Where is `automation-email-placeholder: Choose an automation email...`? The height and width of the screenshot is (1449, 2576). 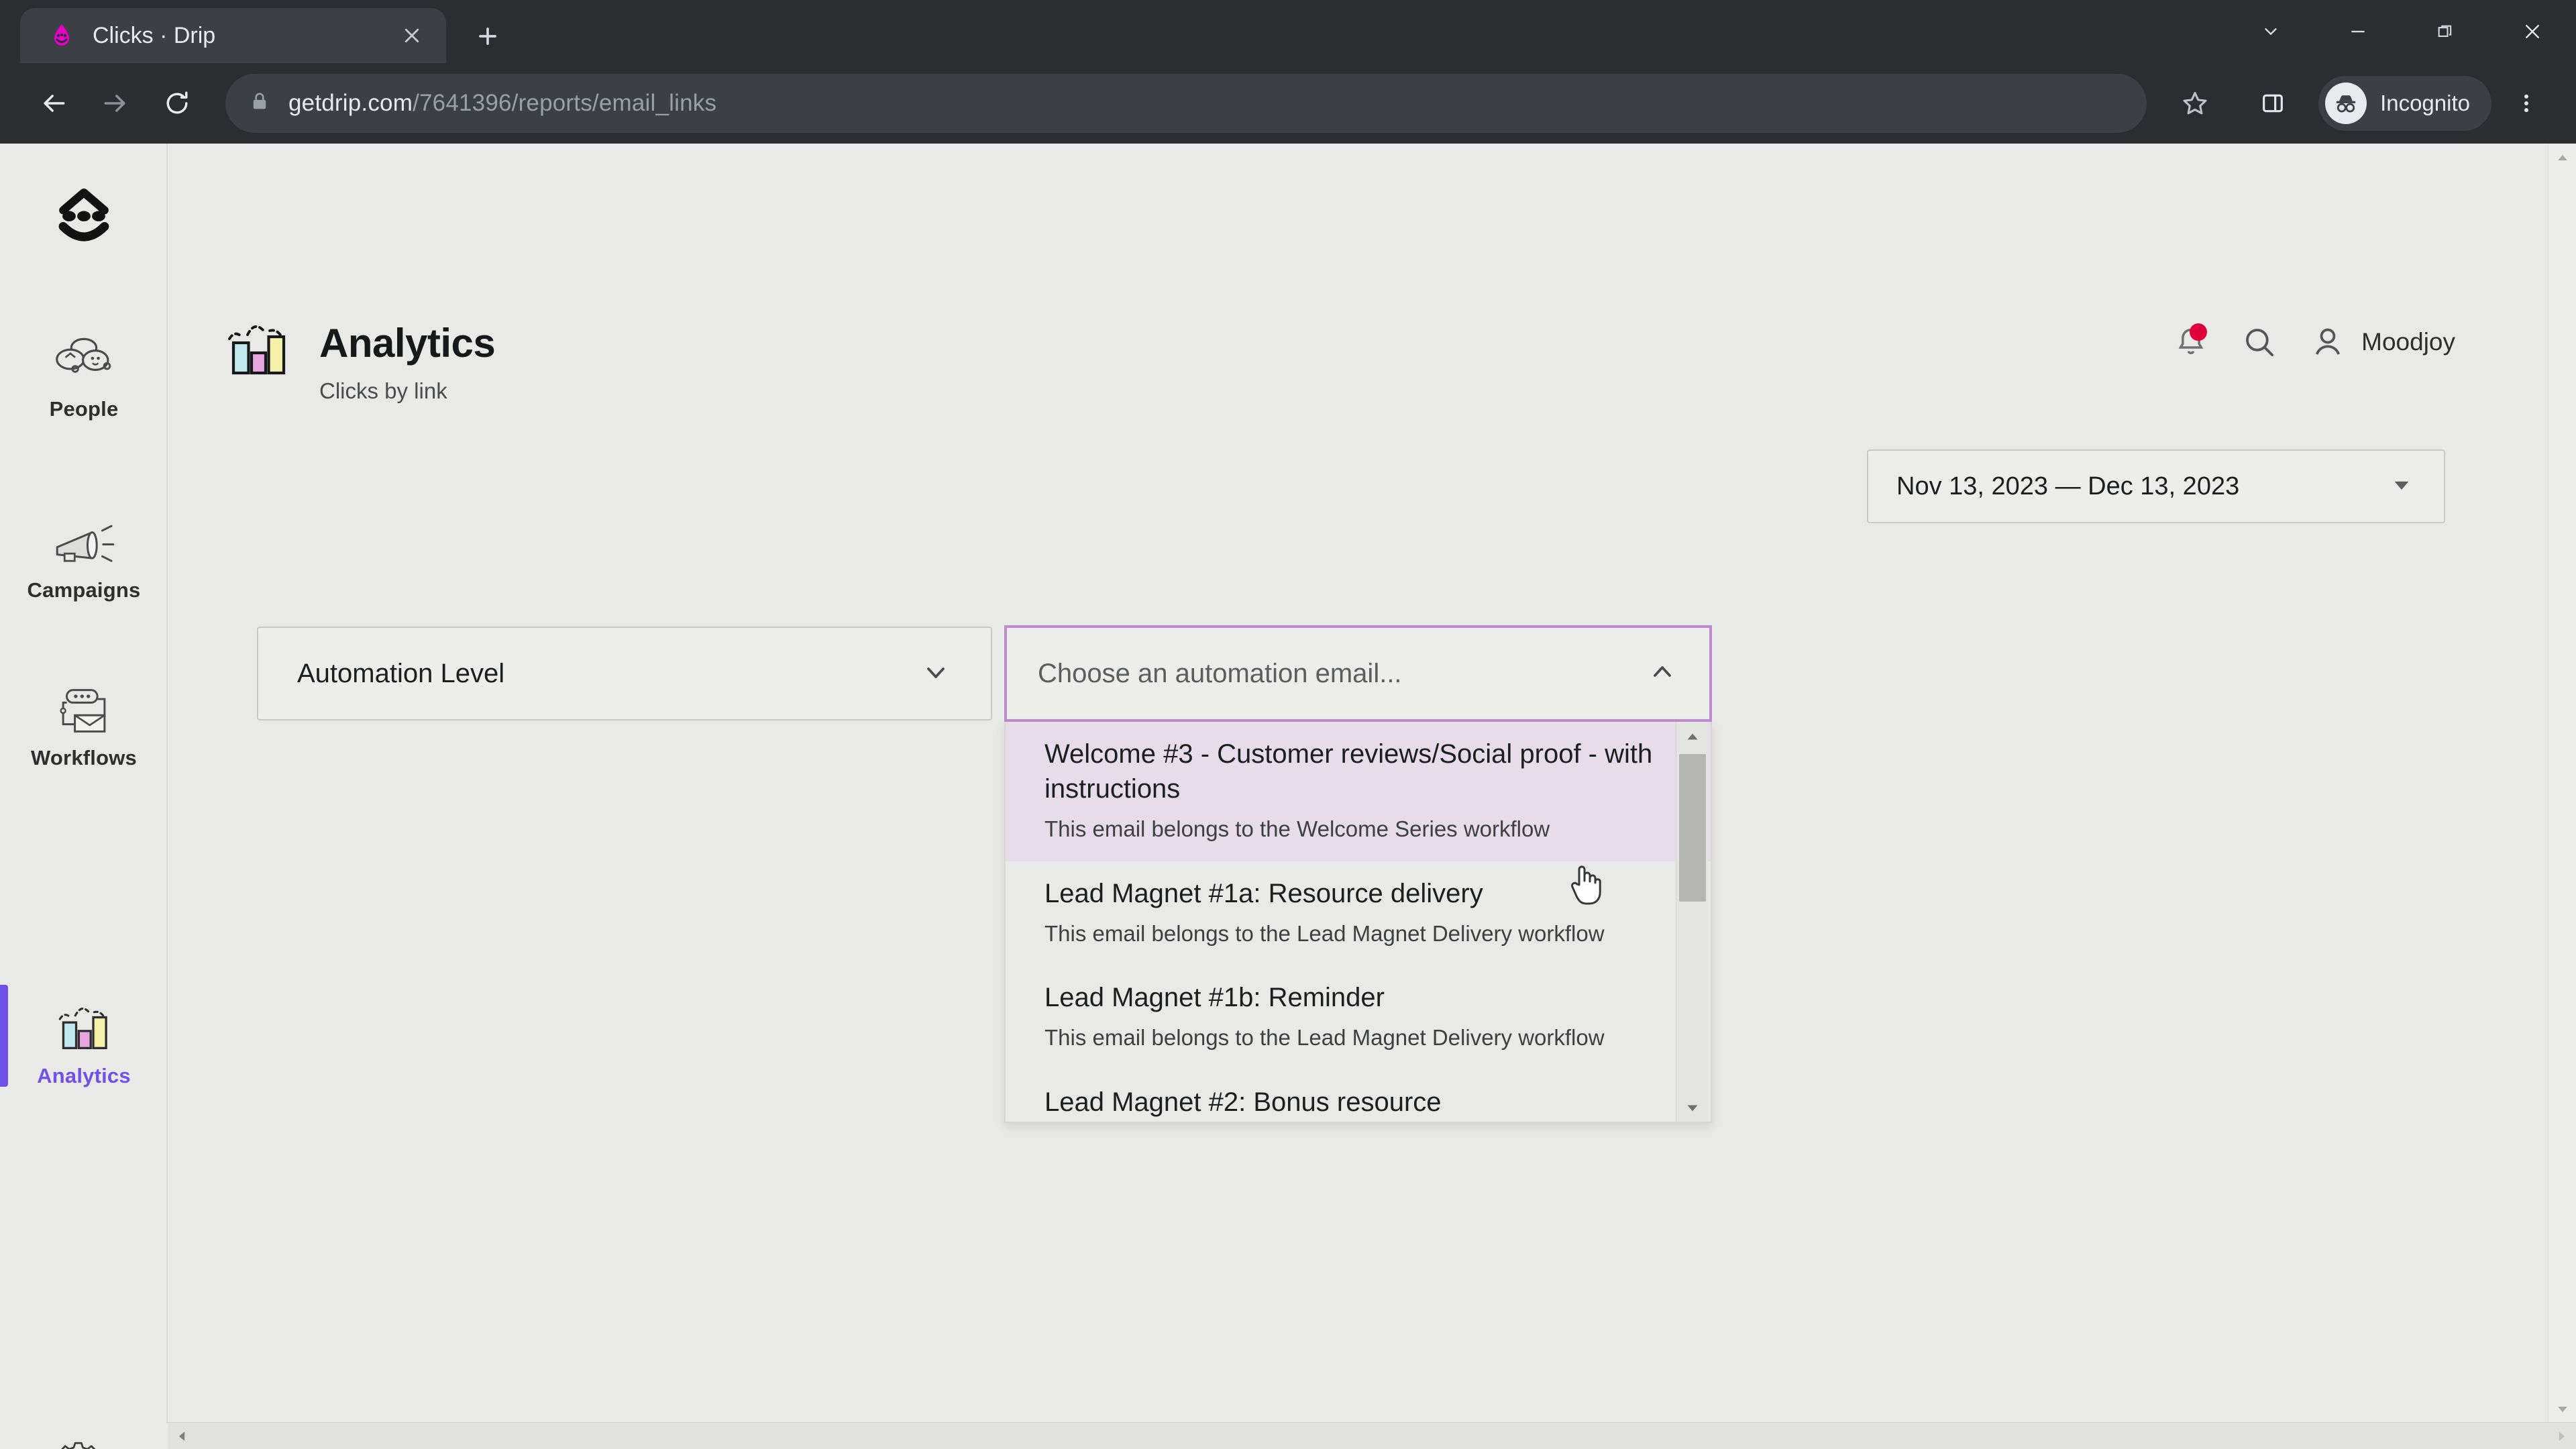
automation-email-placeholder: Choose an automation email... is located at coordinates (1220, 673).